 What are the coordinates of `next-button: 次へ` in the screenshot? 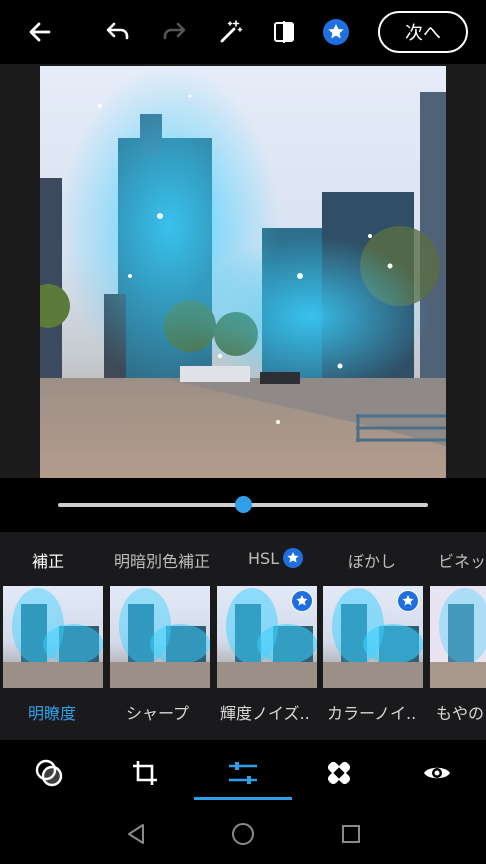 It's located at (423, 32).